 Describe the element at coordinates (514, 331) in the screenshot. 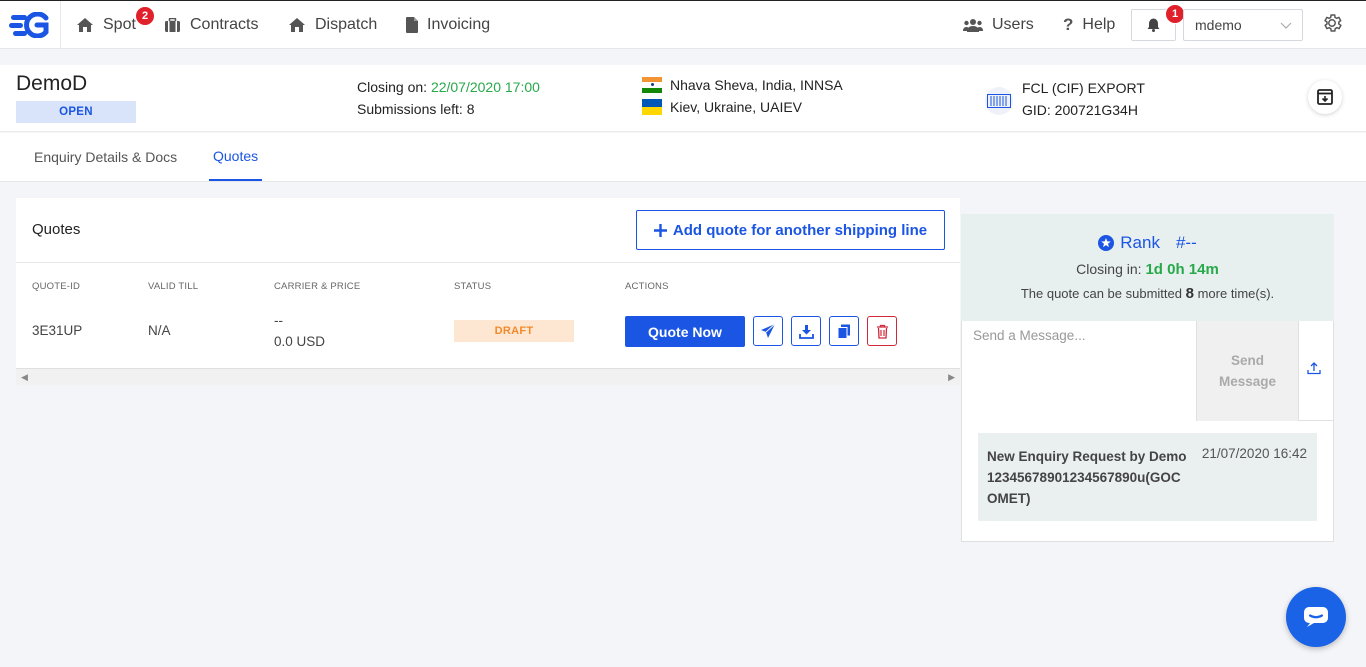

I see `draft-status-badge: DRAFT` at that location.